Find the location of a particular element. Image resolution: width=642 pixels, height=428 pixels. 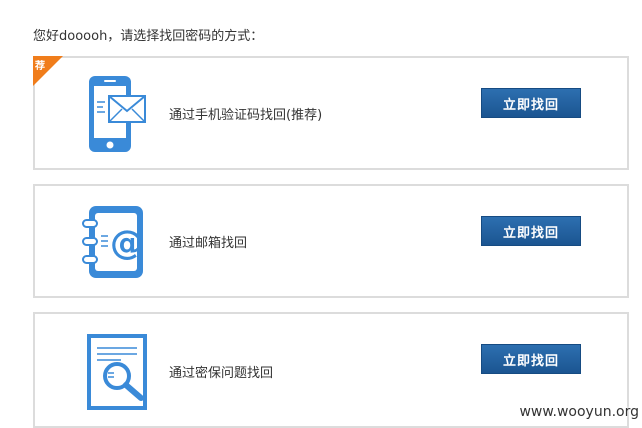

method-label-email: 通过邮箱找回 is located at coordinates (208, 243).